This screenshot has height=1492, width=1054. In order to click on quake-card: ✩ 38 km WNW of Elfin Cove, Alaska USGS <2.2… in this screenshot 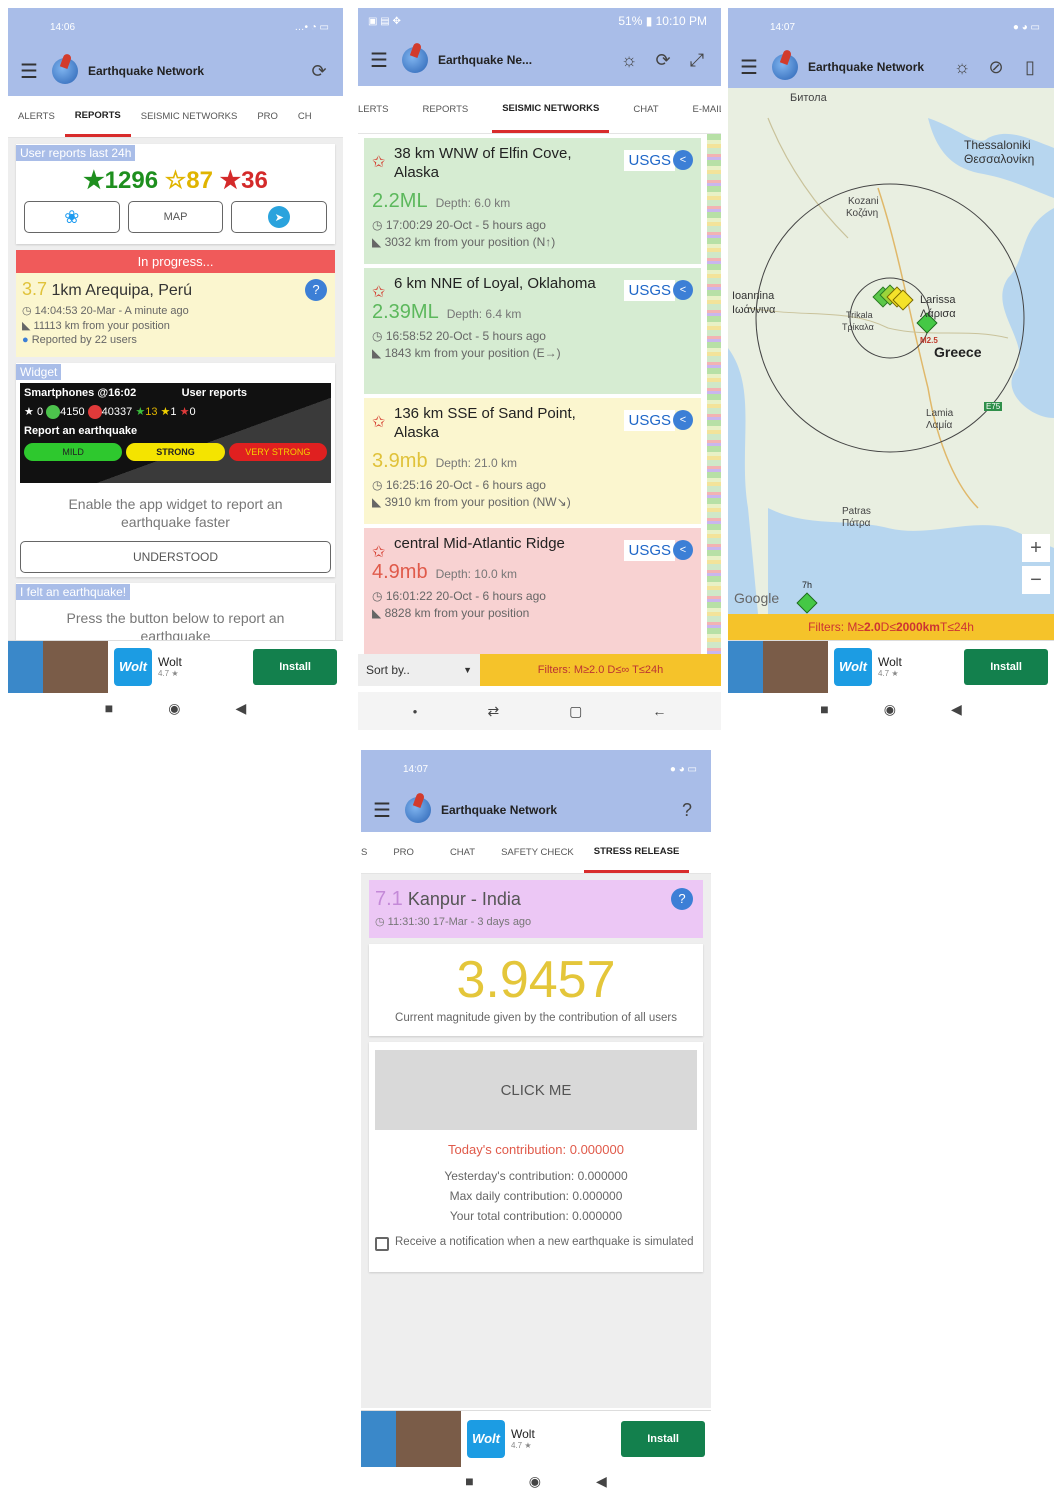, I will do `click(532, 201)`.